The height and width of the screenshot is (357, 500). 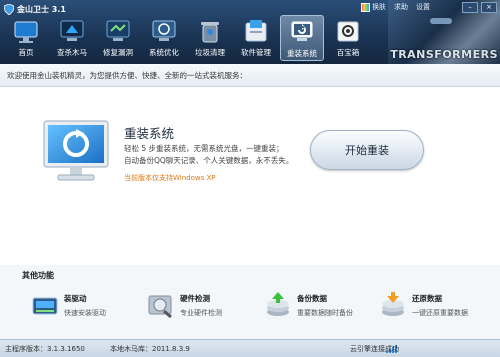 I want to click on tab-software-manage: 软件管理, so click(x=256, y=38).